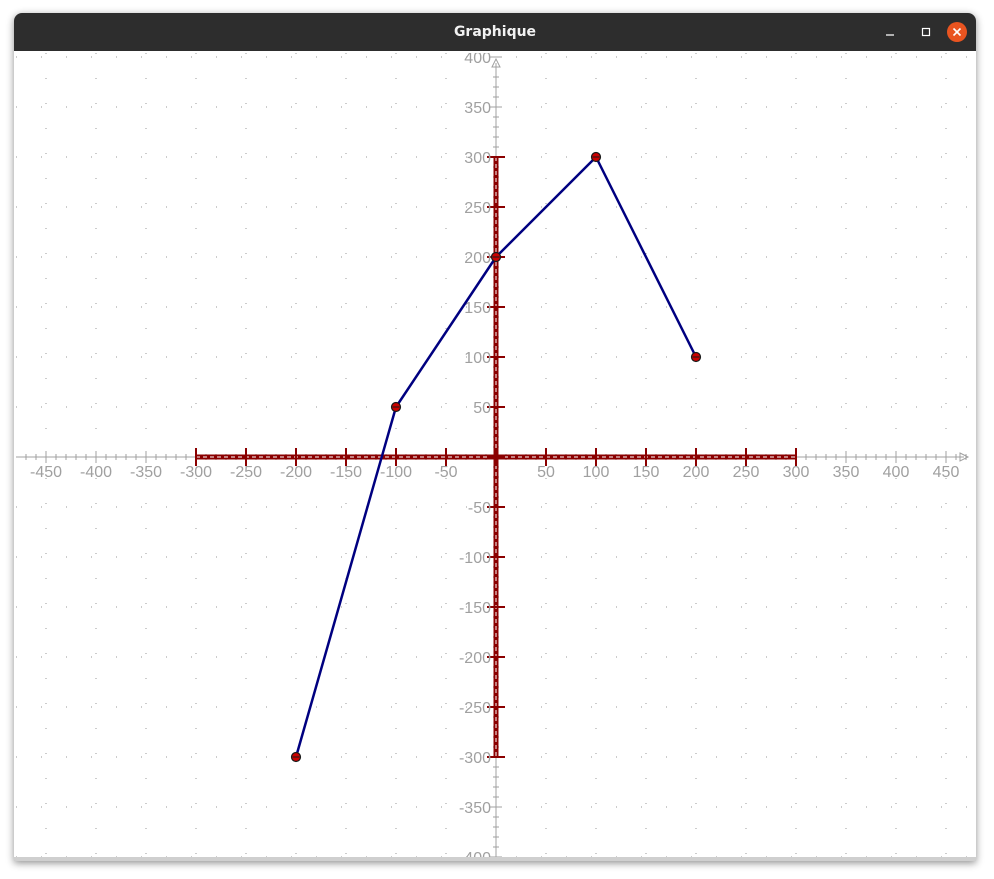 The height and width of the screenshot is (879, 994). I want to click on x-tick-label: -450, so click(46, 472).